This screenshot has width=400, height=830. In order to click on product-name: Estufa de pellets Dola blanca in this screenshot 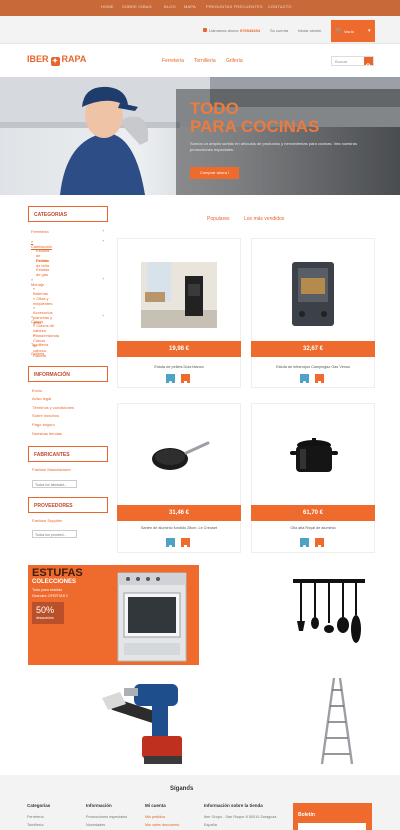, I will do `click(179, 367)`.